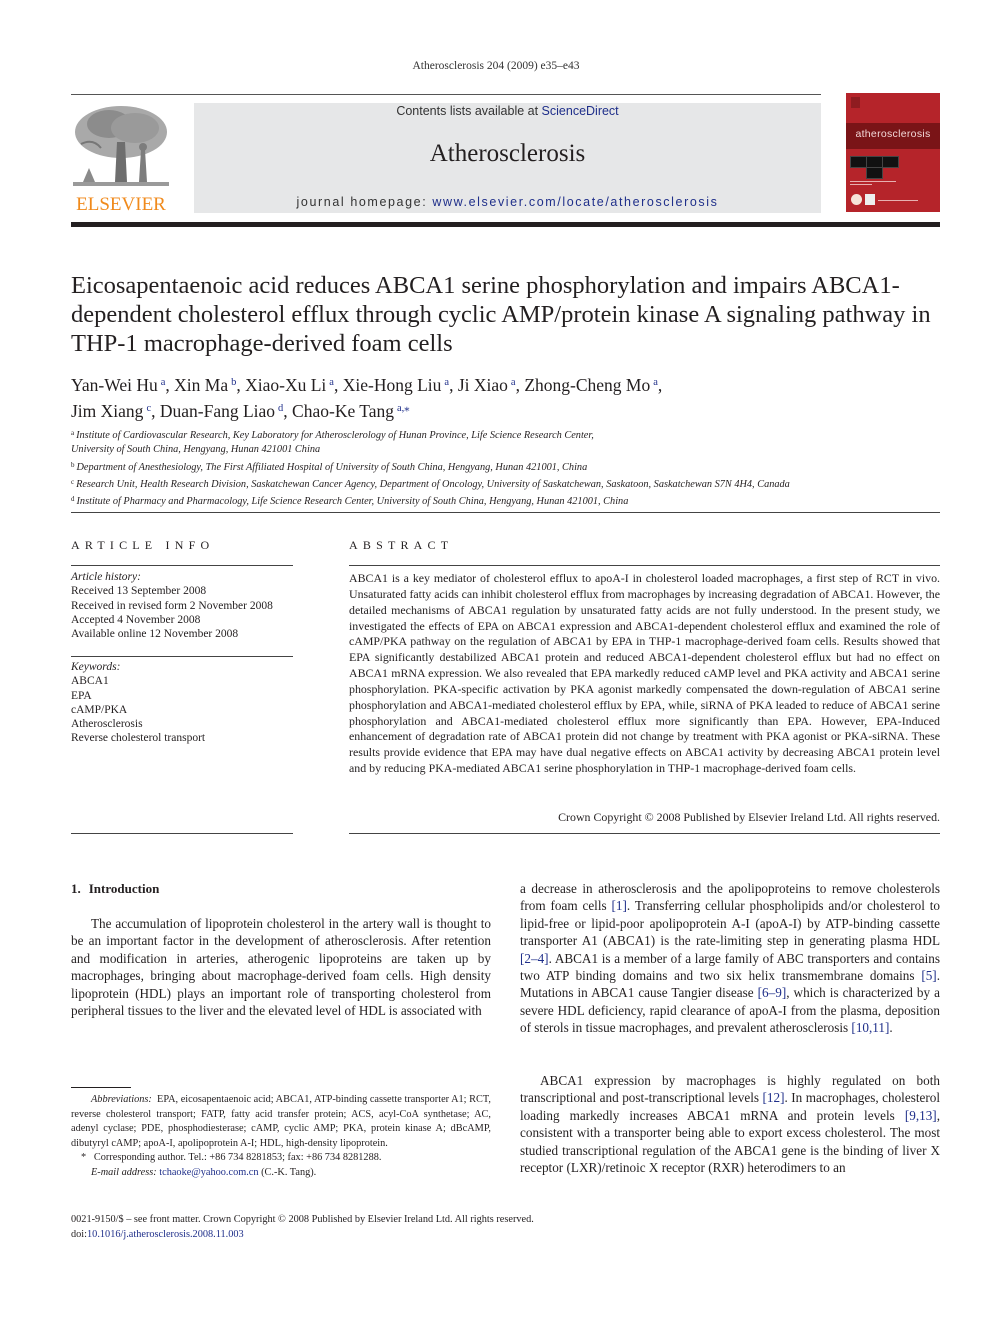 The height and width of the screenshot is (1323, 992). Describe the element at coordinates (208, 1172) in the screenshot. I see `email-link: tchaoke@yahoo.com.cn` at that location.